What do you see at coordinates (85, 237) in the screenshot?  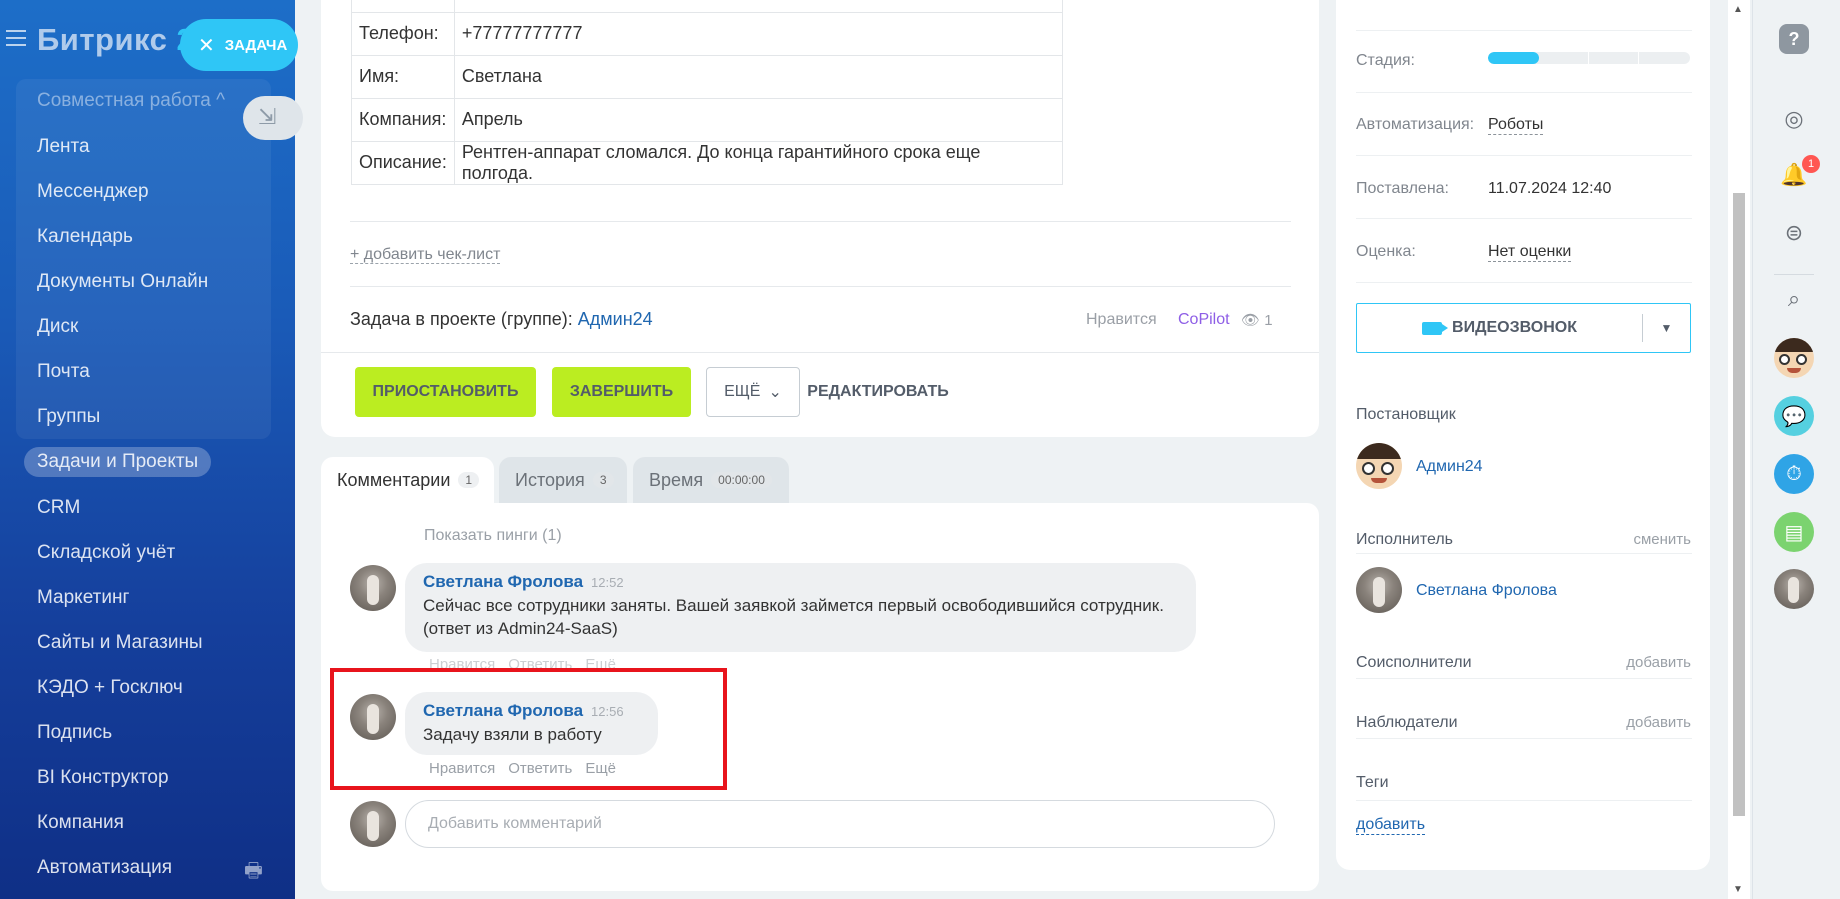 I see `menu-item-calendar: Календарь` at bounding box center [85, 237].